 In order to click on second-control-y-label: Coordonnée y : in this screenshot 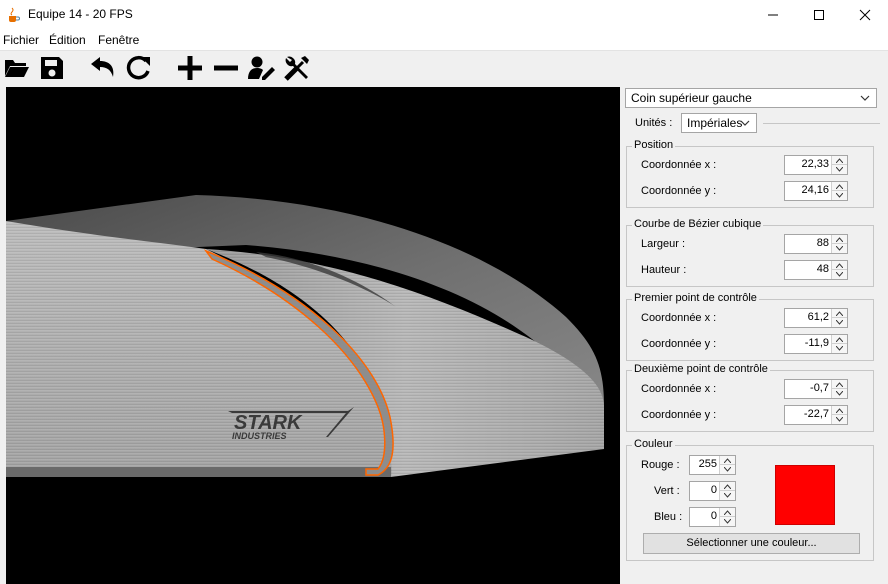, I will do `click(679, 415)`.